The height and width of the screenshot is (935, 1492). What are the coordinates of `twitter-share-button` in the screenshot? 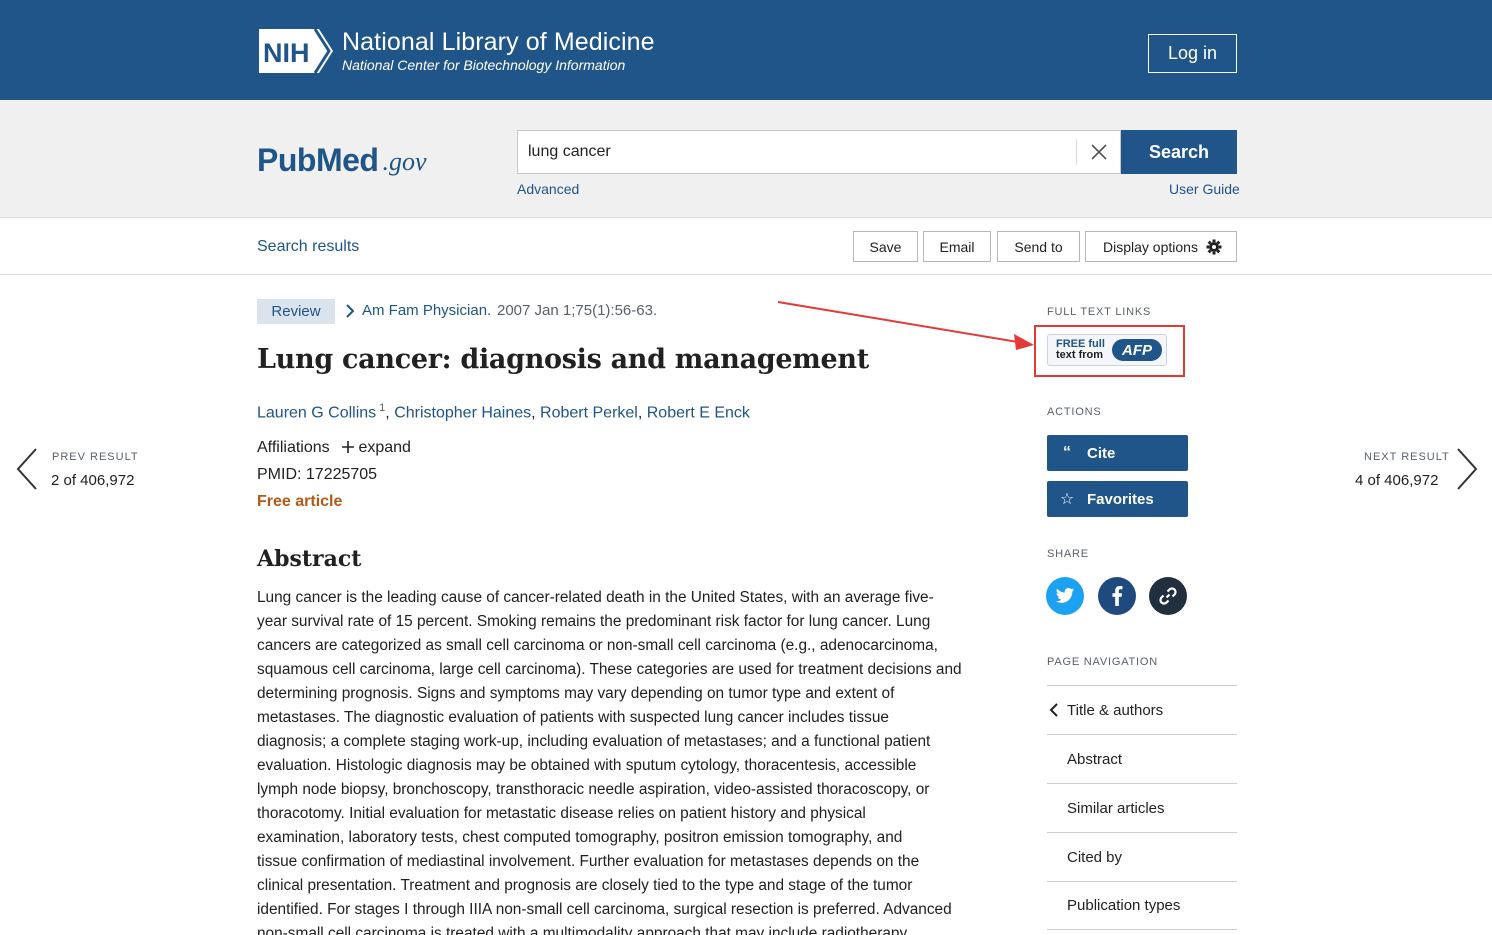 It's located at (1065, 596).